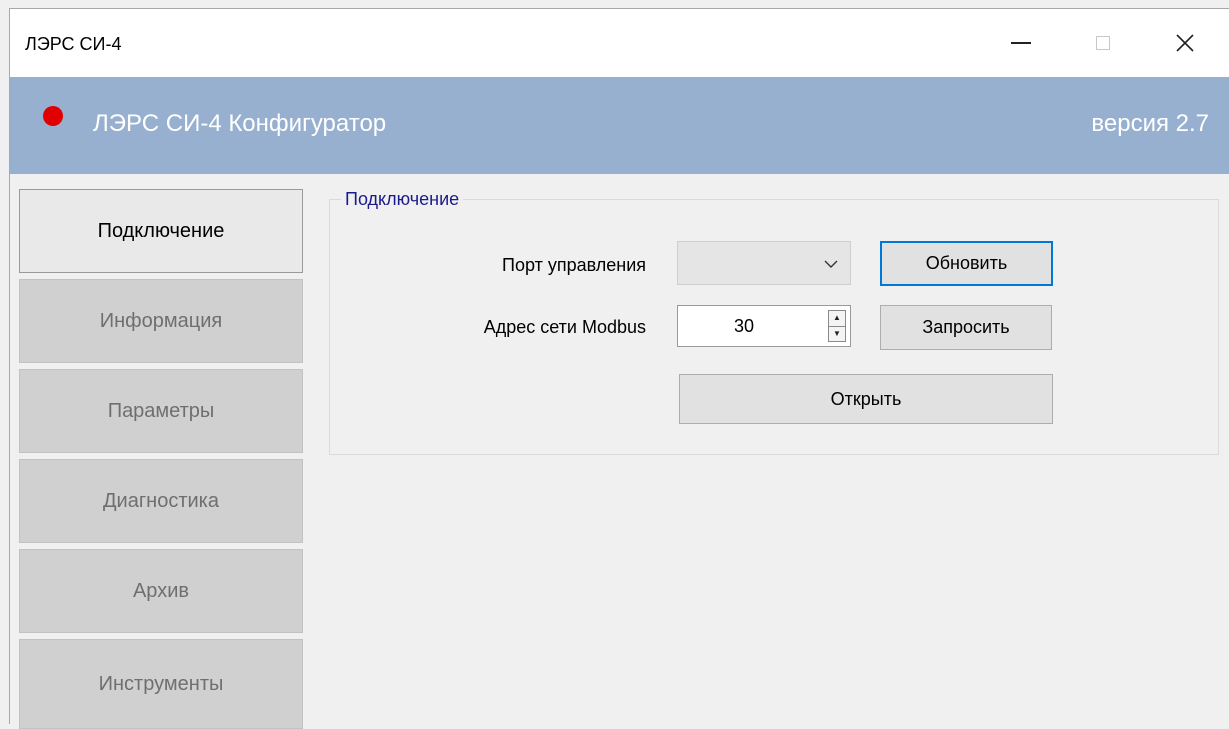 The image size is (1229, 729). What do you see at coordinates (837, 334) in the screenshot?
I see `stepper-down-icon: ▼` at bounding box center [837, 334].